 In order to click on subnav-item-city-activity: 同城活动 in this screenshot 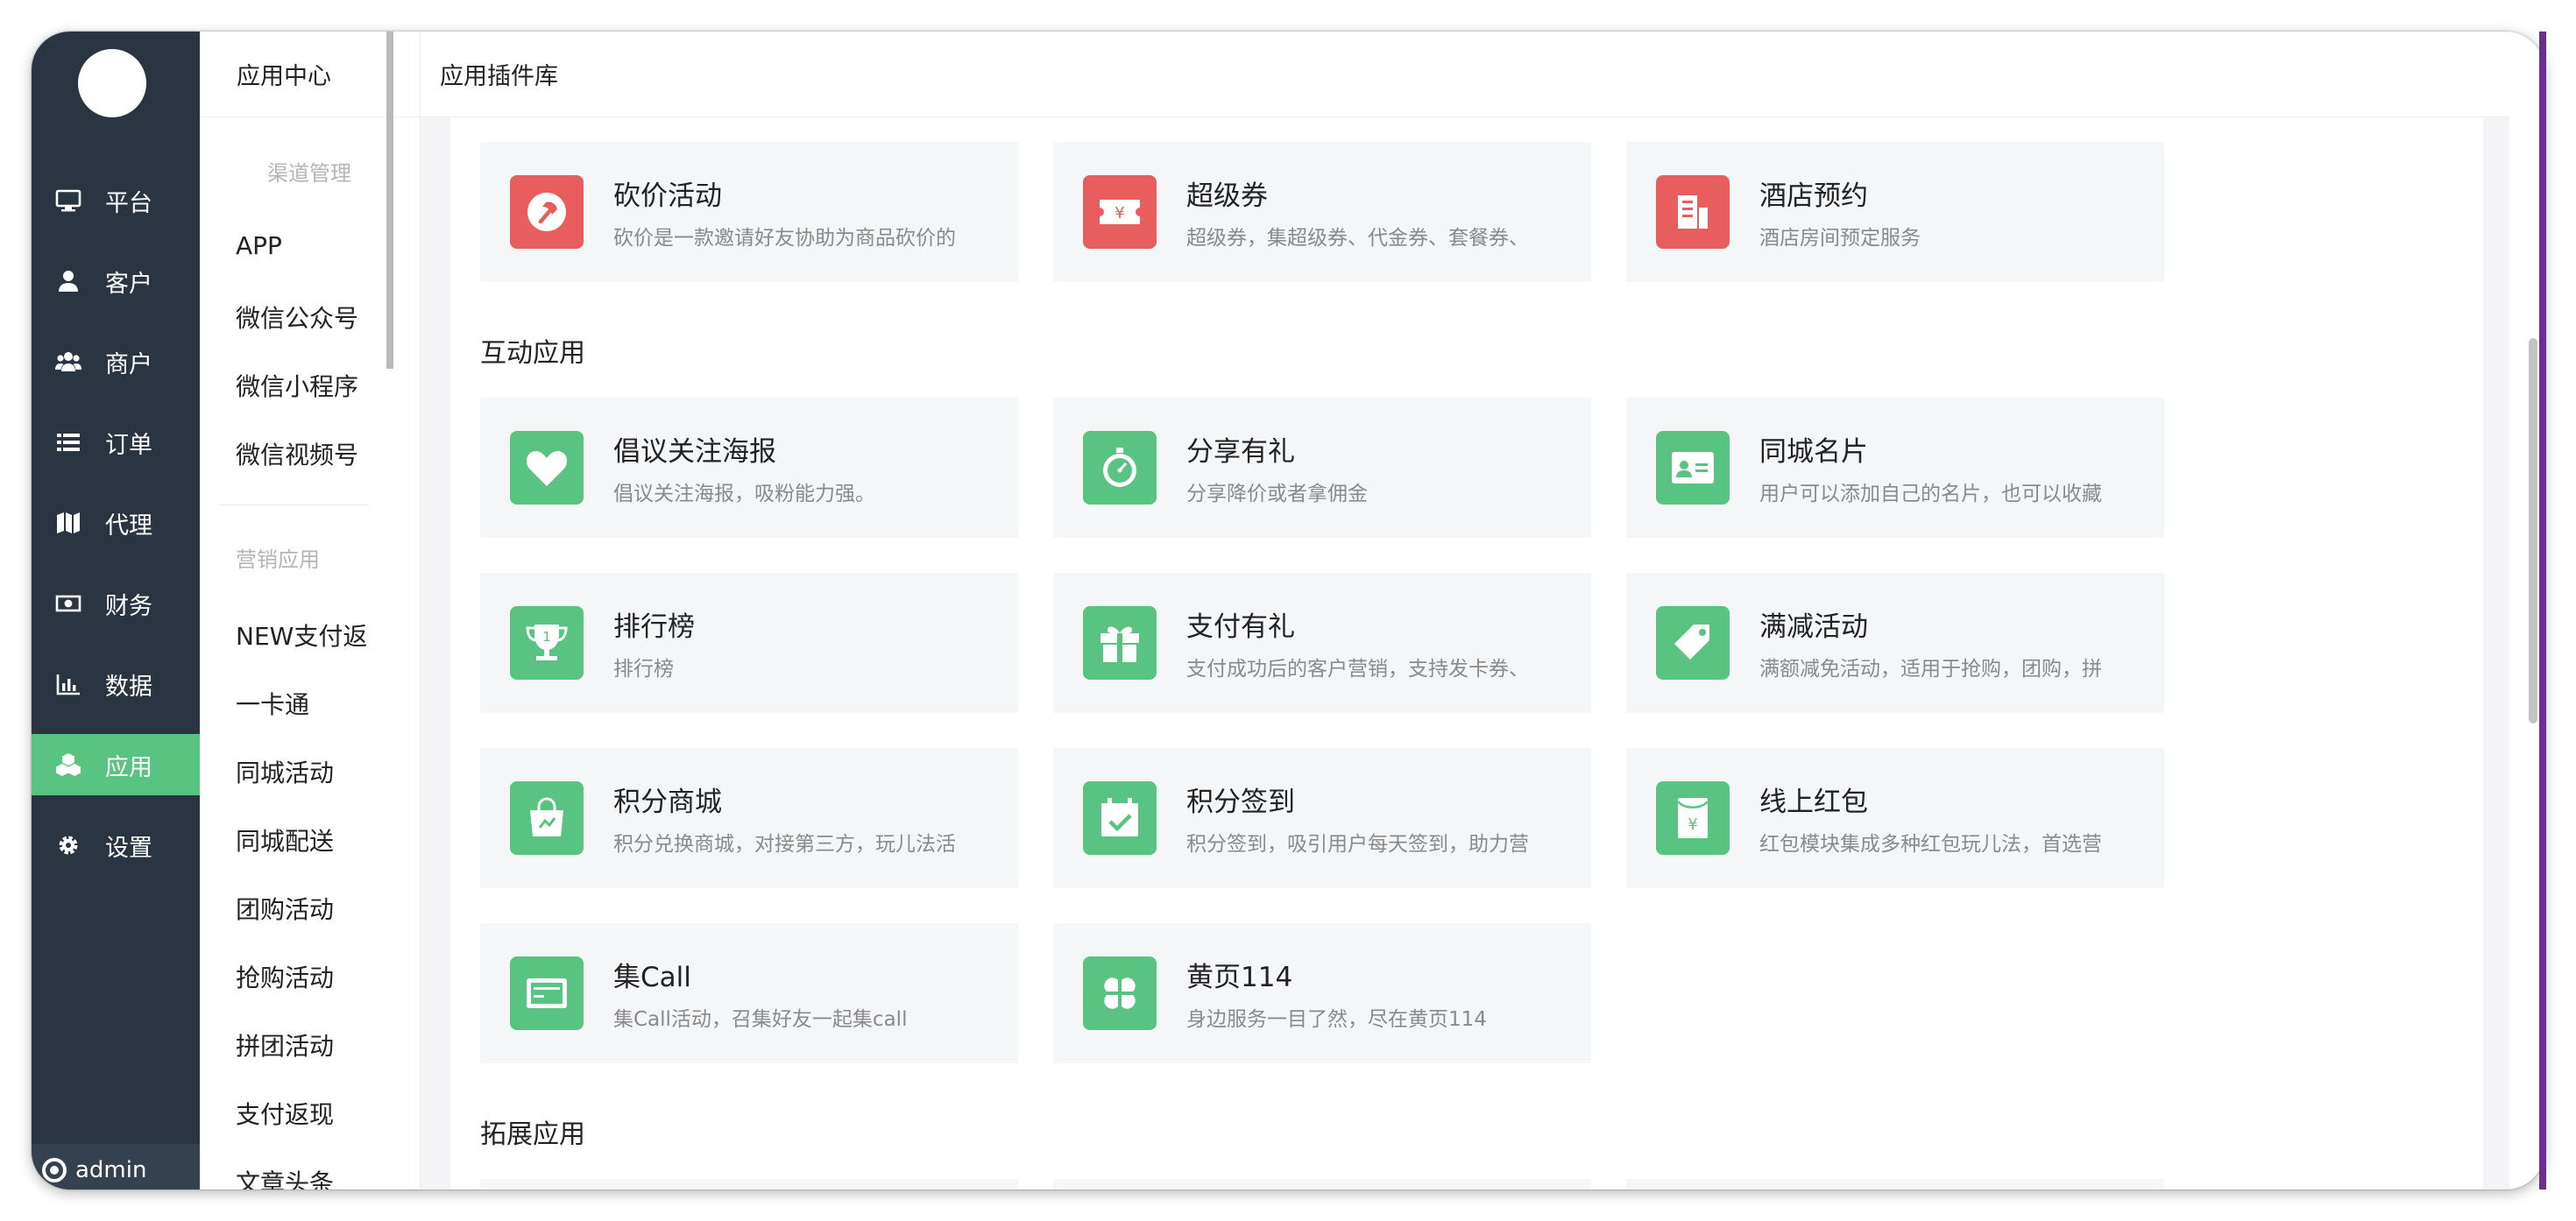, I will do `click(310, 771)`.